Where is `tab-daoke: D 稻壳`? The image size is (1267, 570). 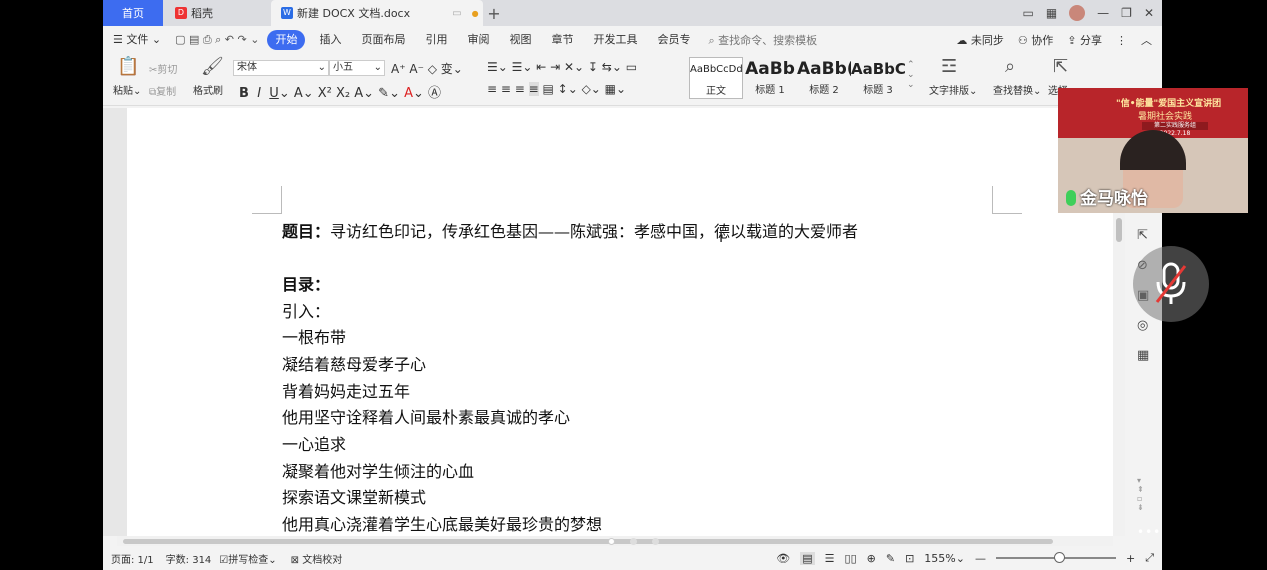 tab-daoke: D 稻壳 is located at coordinates (217, 13).